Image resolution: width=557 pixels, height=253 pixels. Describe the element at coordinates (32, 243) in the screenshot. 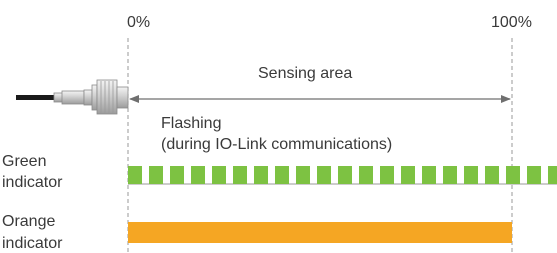

I see `orange-indicator-label-line2: indicator` at that location.